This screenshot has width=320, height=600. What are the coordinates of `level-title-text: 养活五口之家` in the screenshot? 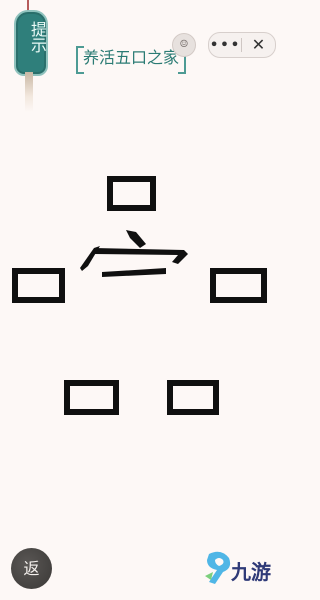 It's located at (131, 57).